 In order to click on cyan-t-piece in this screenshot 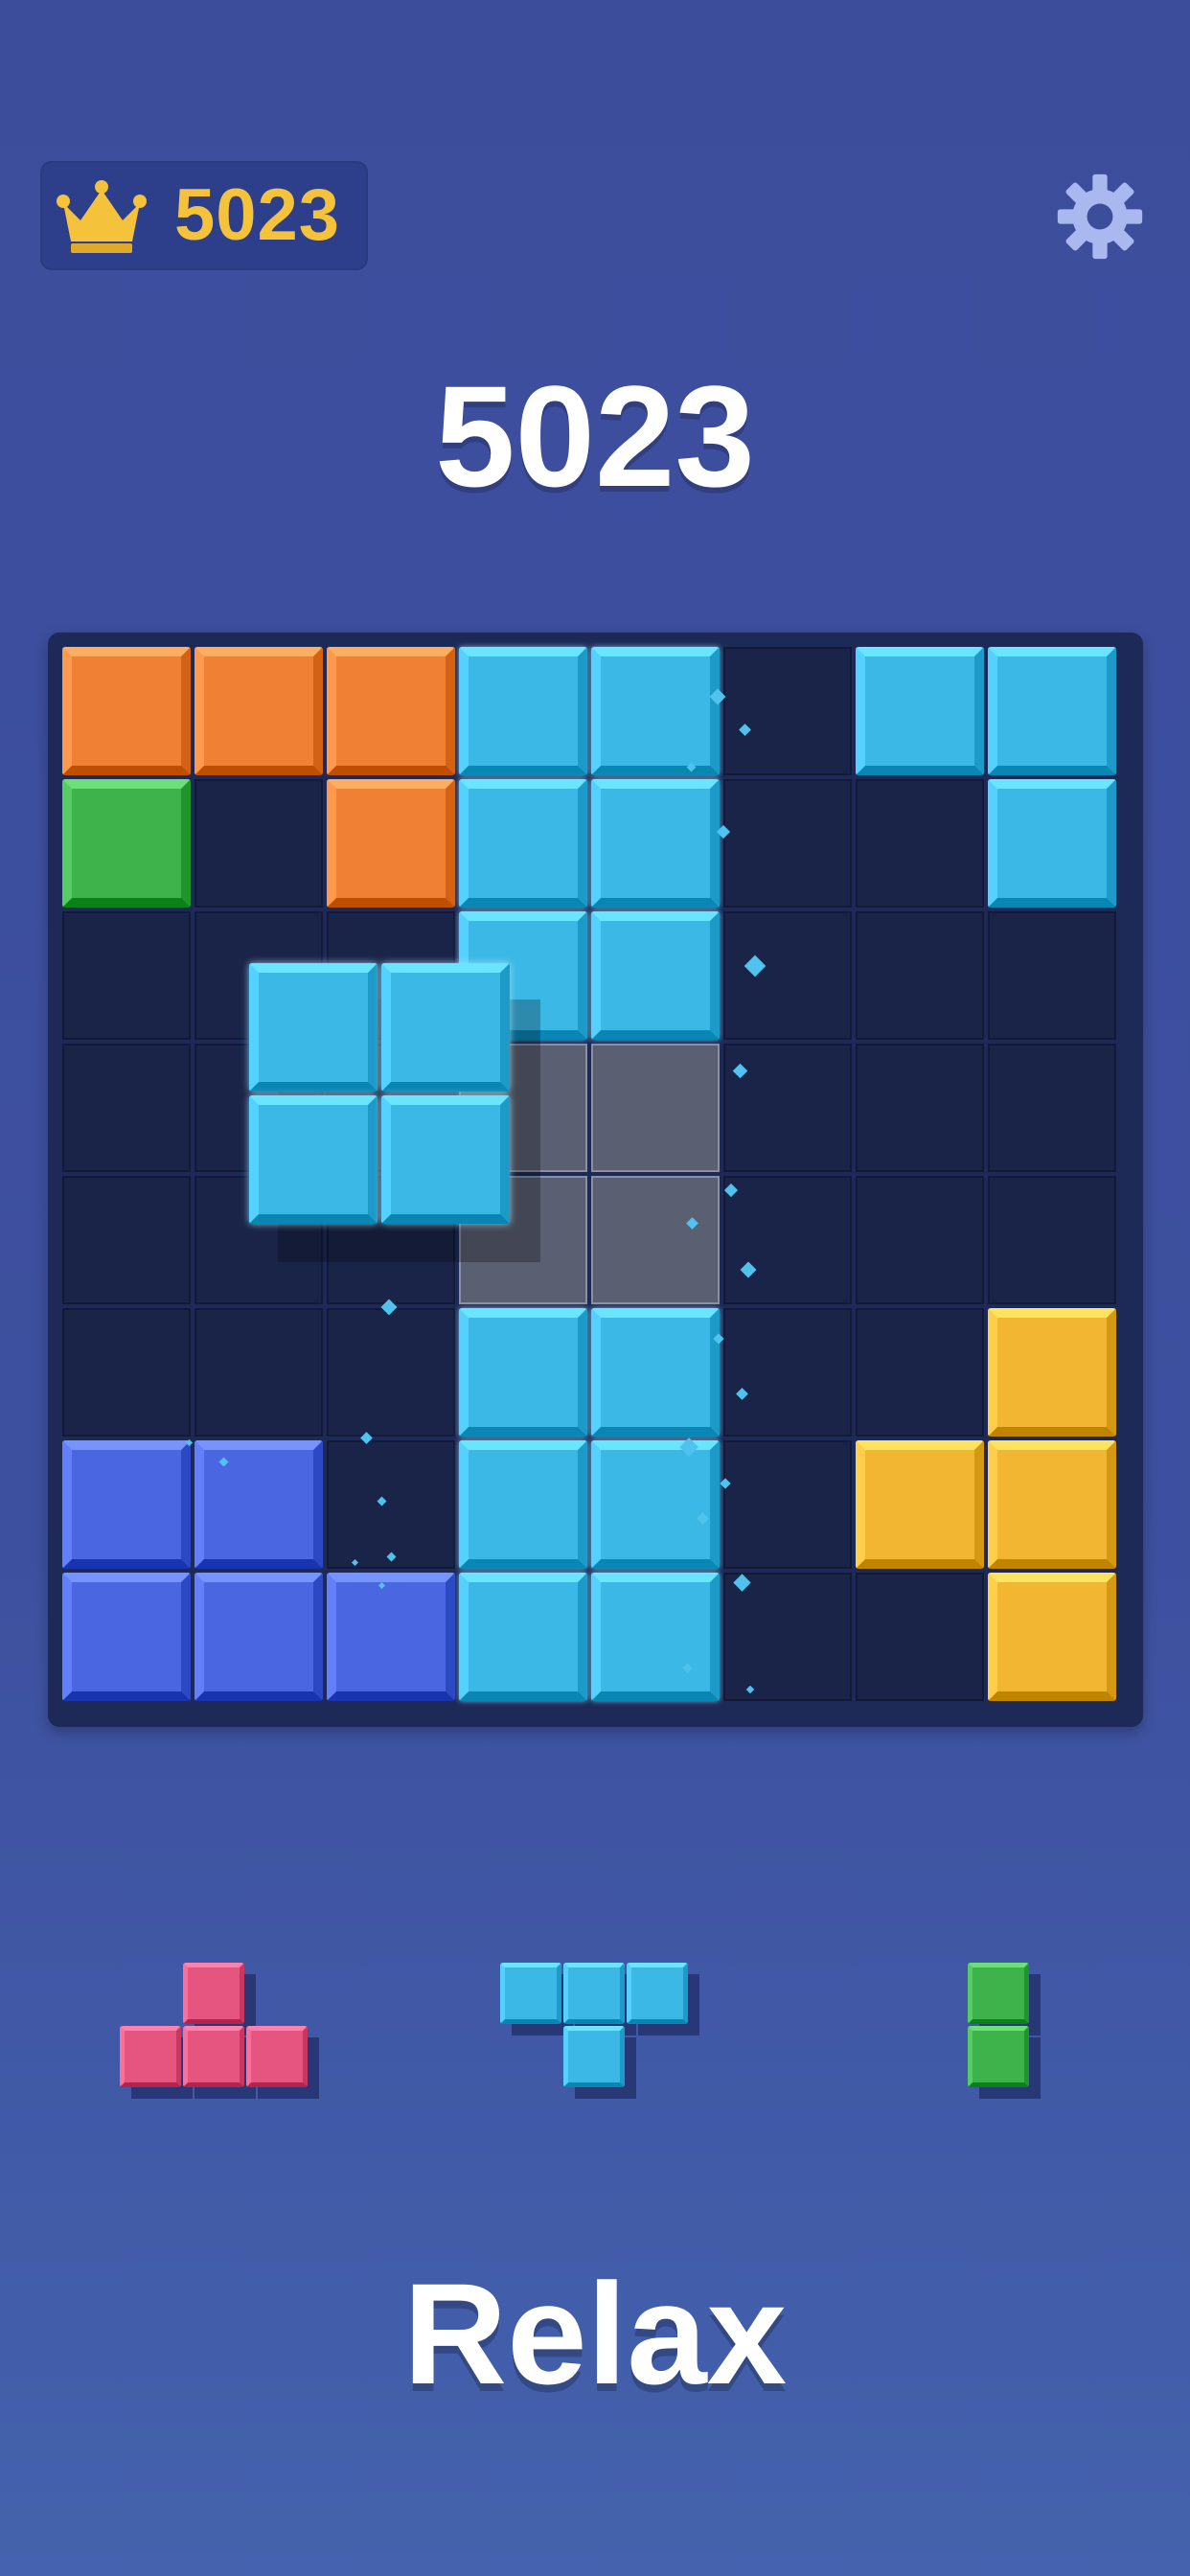, I will do `click(602, 2033)`.